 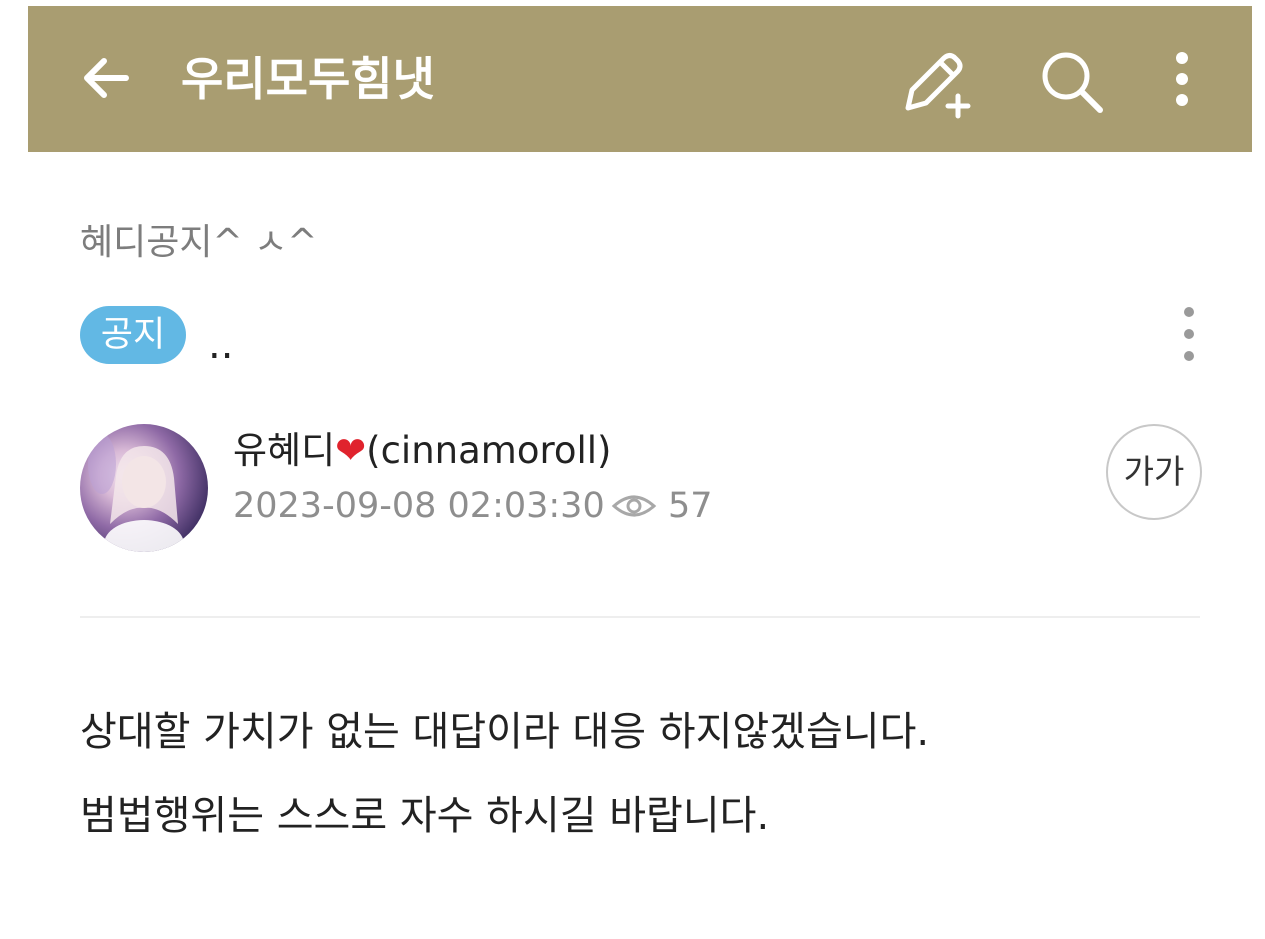 I want to click on author-name-suffix: (cinnamoroll), so click(x=489, y=450).